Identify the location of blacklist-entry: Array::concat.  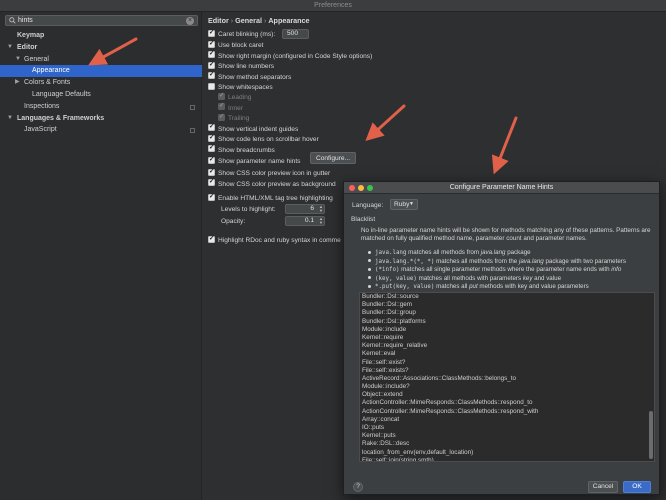
(507, 420).